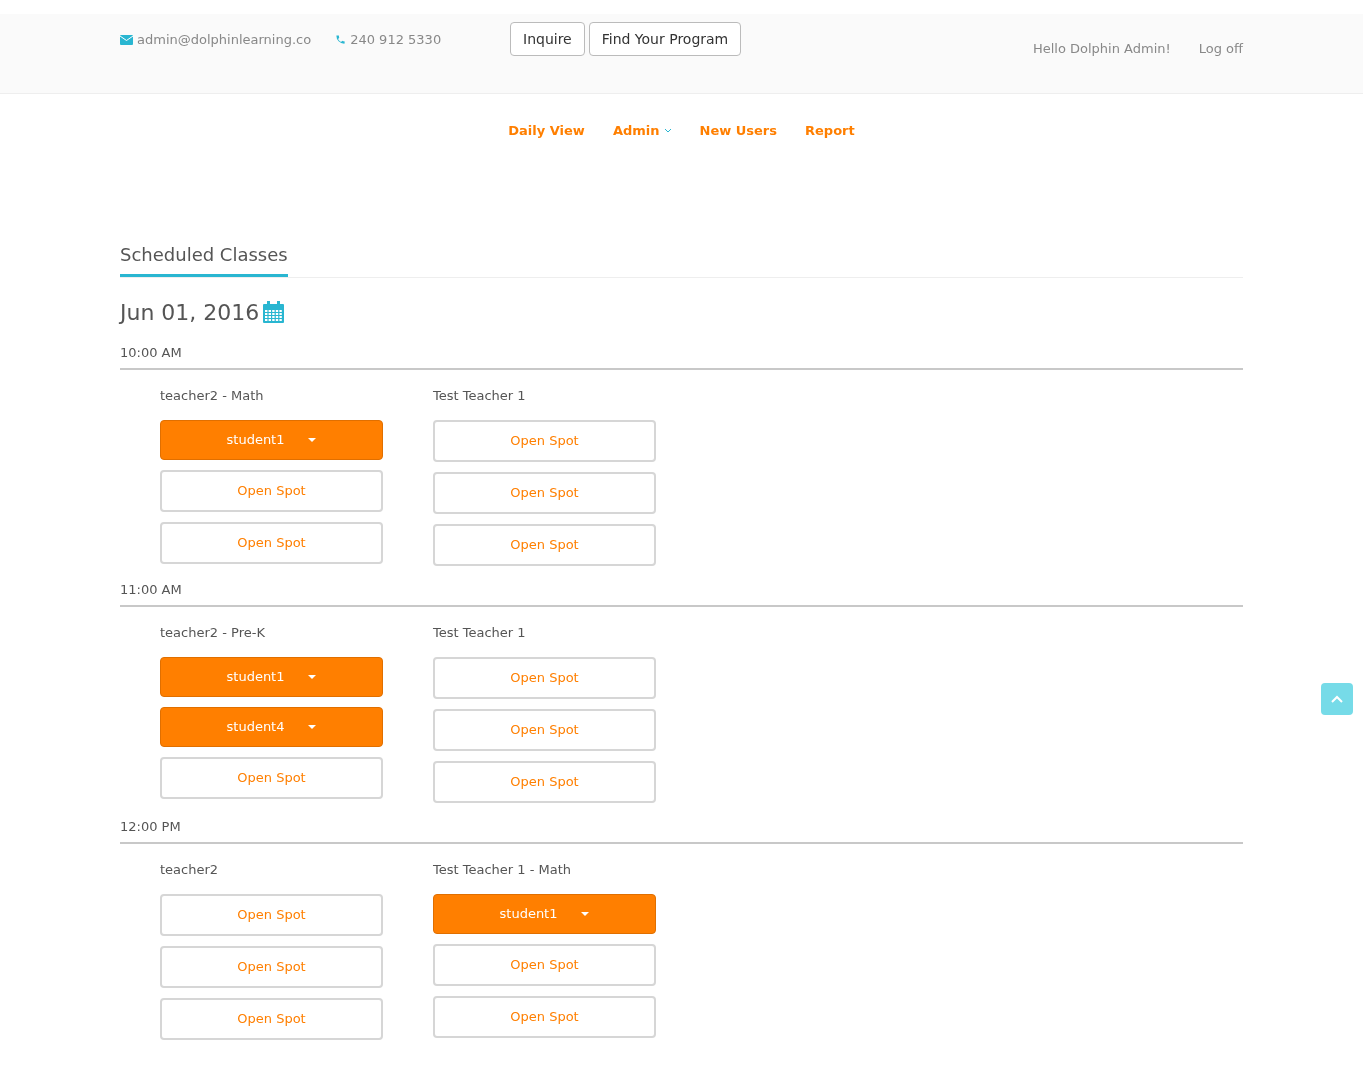 Image resolution: width=1363 pixels, height=1071 pixels. Describe the element at coordinates (830, 131) in the screenshot. I see `nav-link: Report` at that location.